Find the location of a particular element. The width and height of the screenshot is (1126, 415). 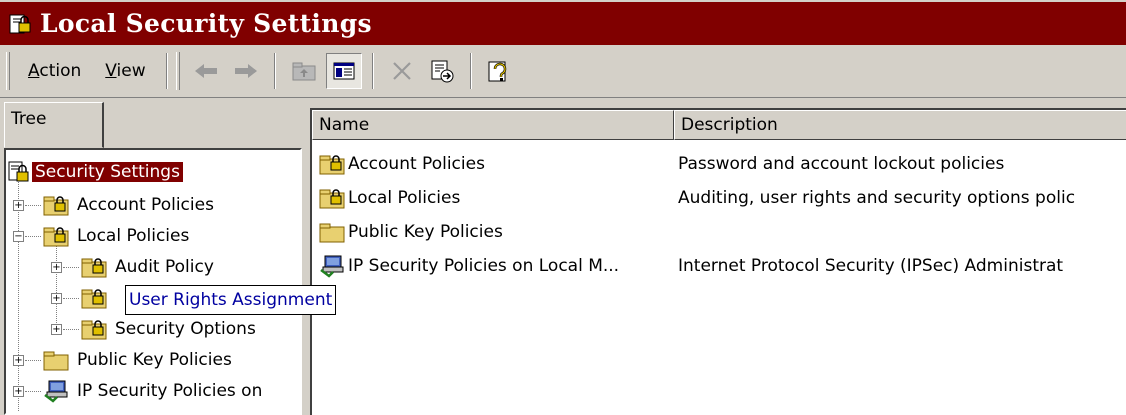

tree-item-security-settings: Security Settings is located at coordinates (95, 172).